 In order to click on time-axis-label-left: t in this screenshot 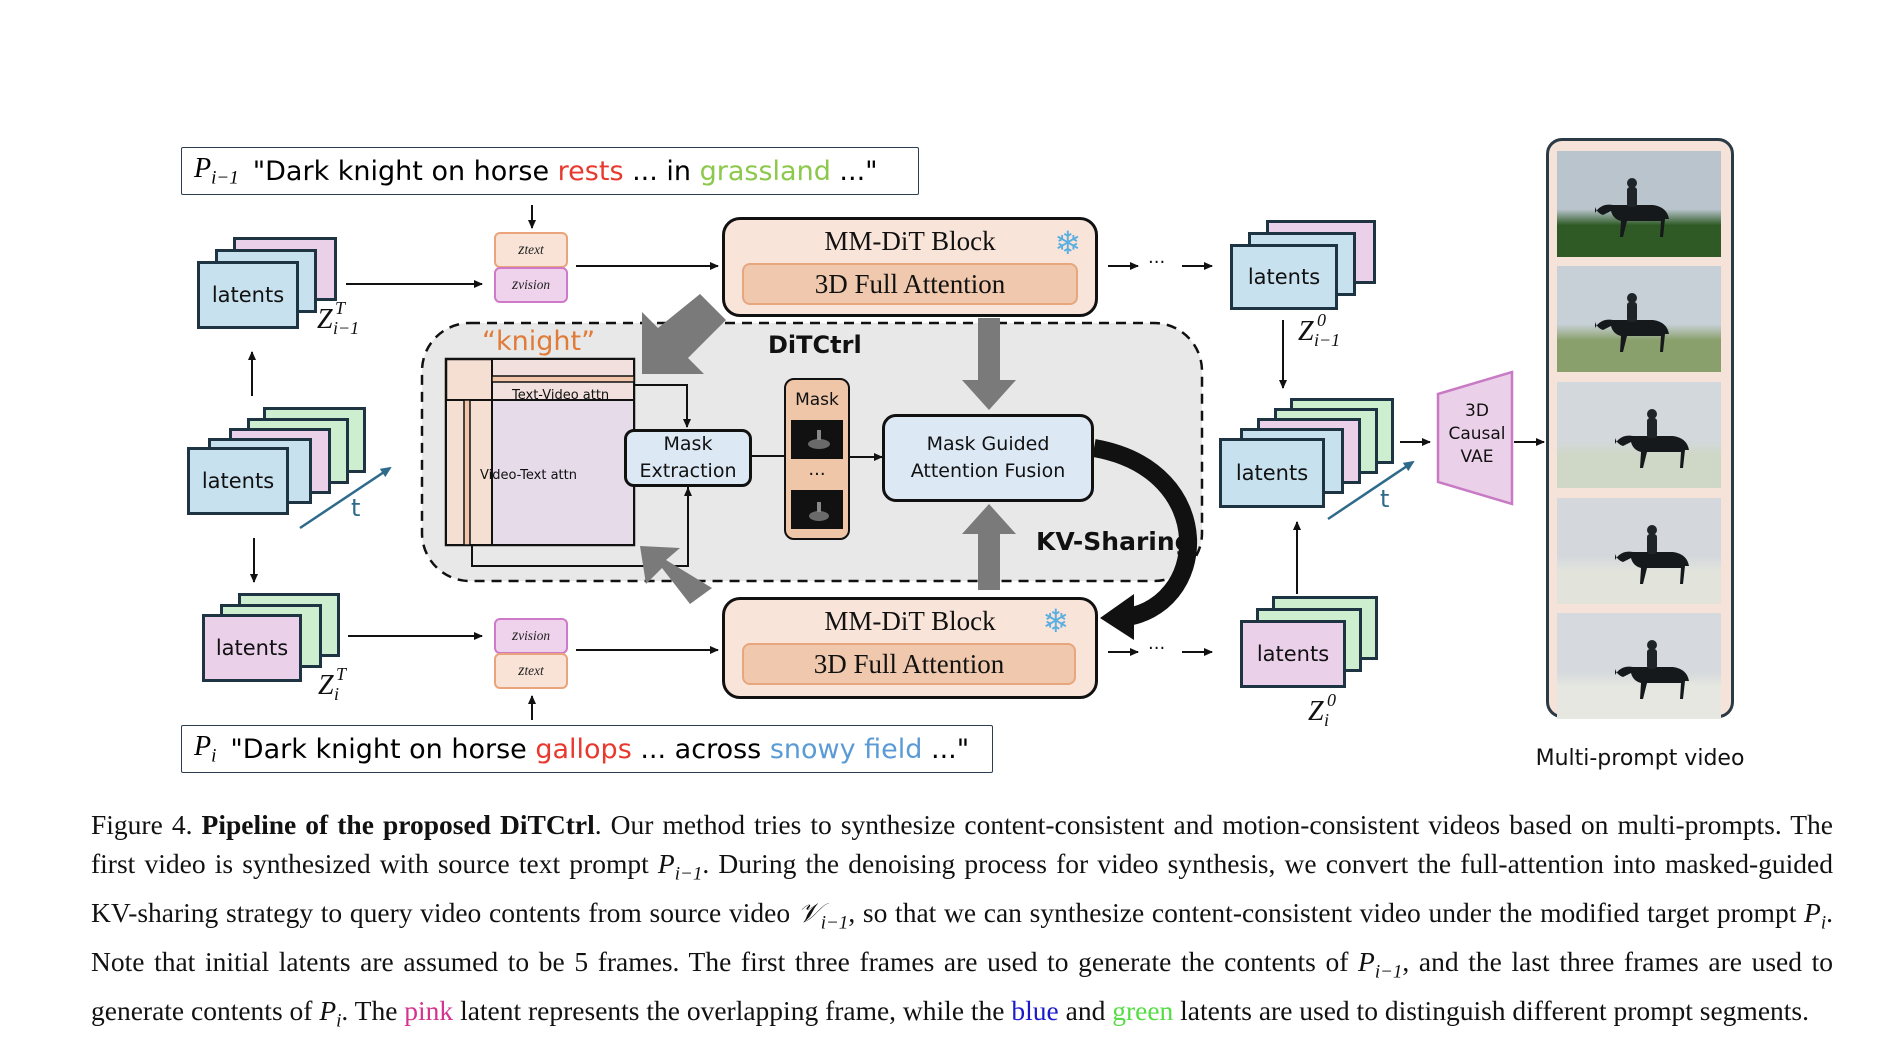, I will do `click(356, 508)`.